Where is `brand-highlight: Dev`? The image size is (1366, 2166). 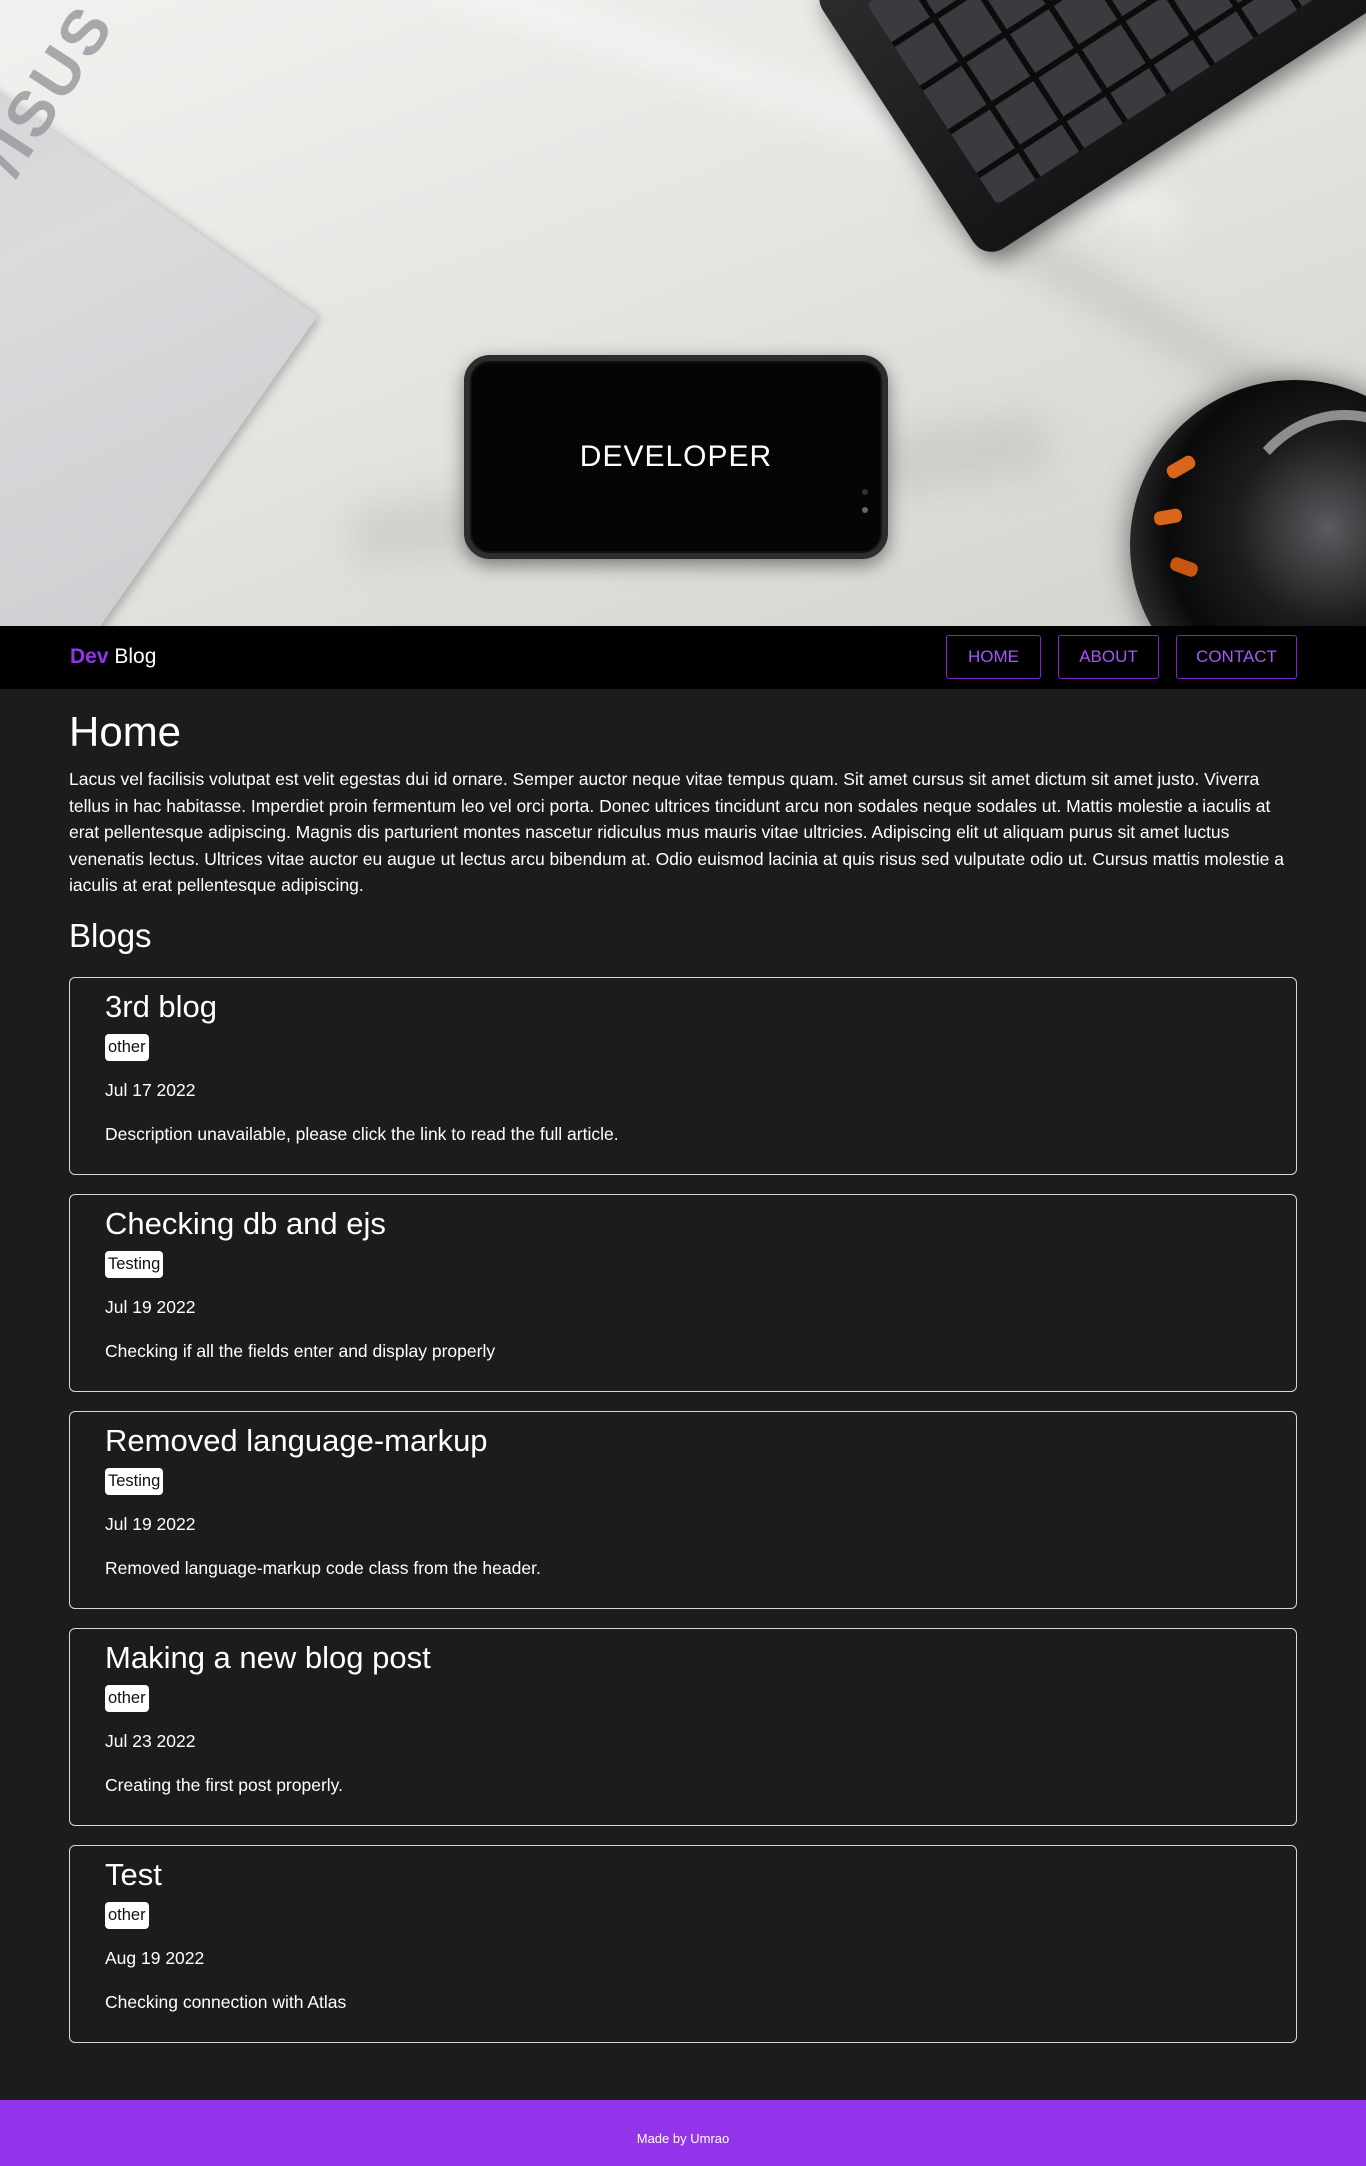
brand-highlight: Dev is located at coordinates (89, 656).